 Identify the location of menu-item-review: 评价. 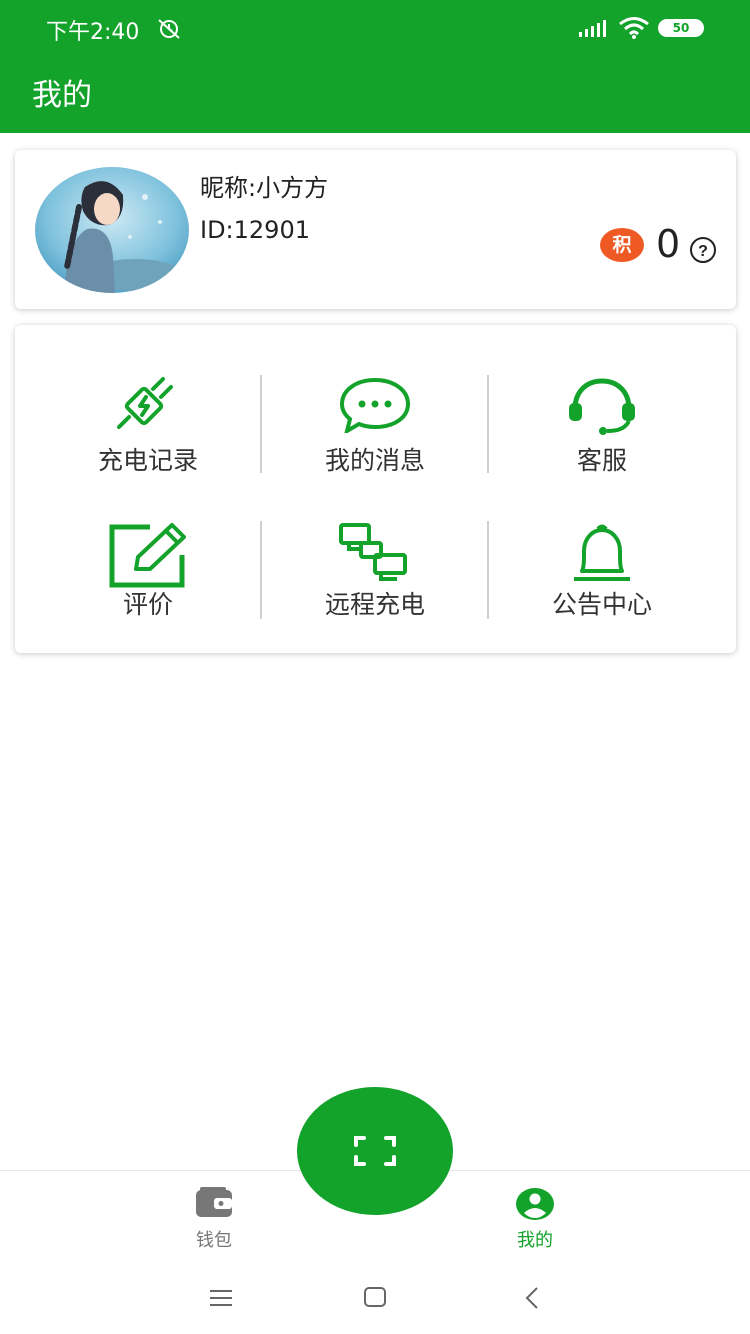
(148, 571).